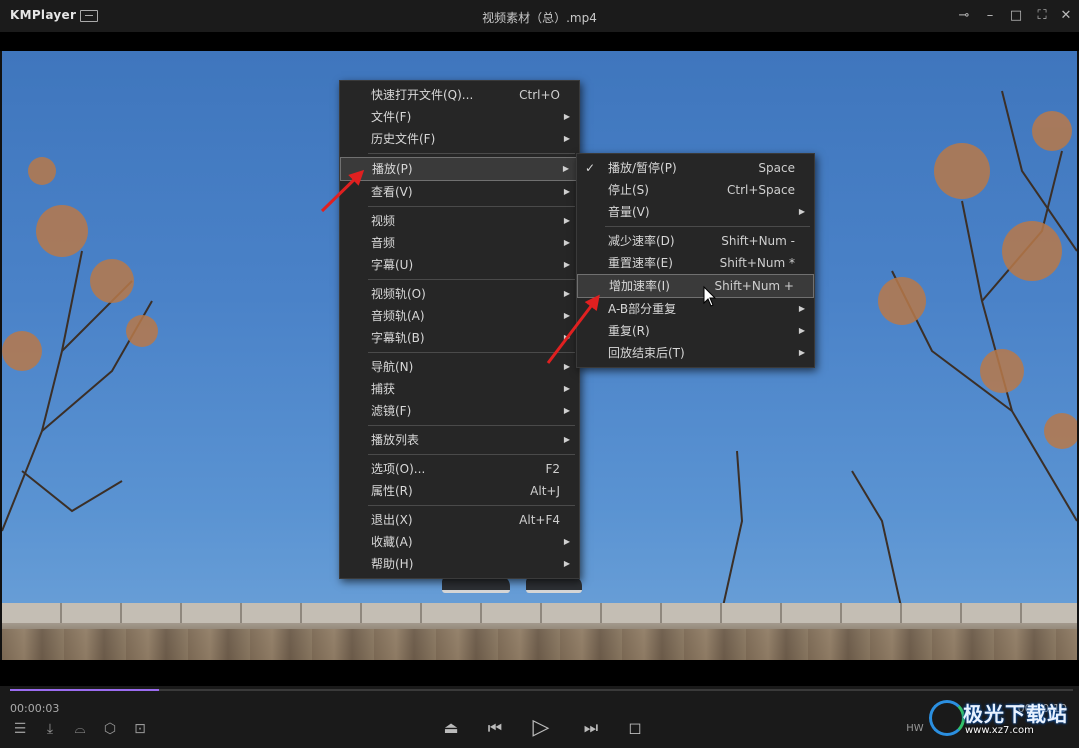  I want to click on control-bar: 00:00:03 00:00:19 ☰ ⤓ ⌓ ⬡ ⊡ ⏏ ⏮ ▷ ⏭ ◻ HW, so click(539, 717).